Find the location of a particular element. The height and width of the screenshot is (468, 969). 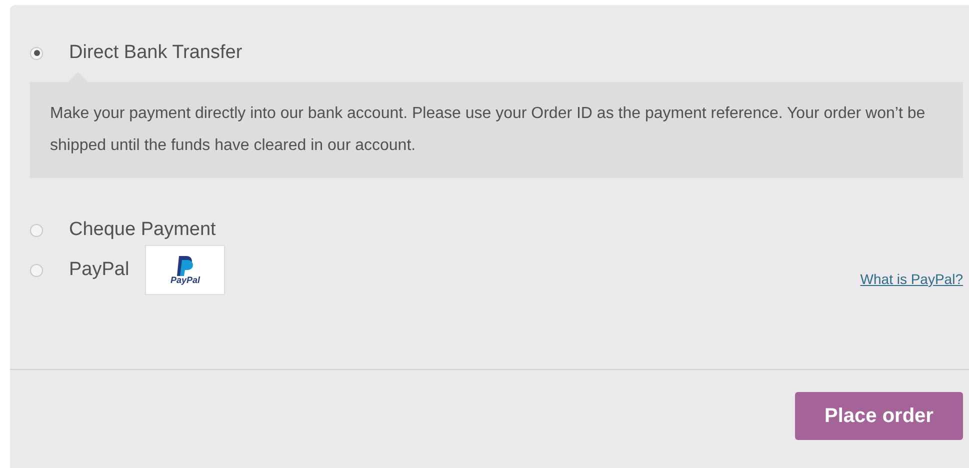

paypal-logo: PayPal is located at coordinates (185, 270).